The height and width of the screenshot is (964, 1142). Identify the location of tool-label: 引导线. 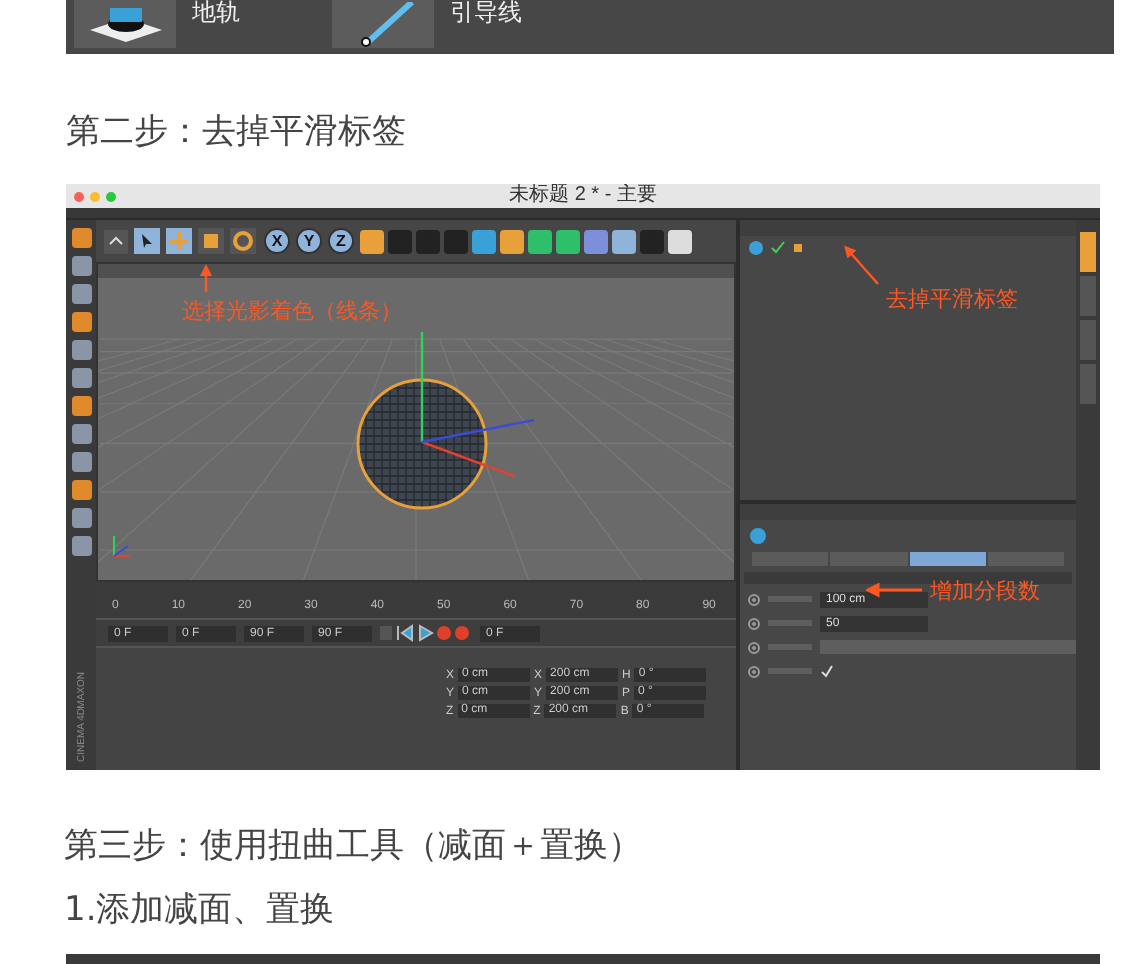
(486, 12).